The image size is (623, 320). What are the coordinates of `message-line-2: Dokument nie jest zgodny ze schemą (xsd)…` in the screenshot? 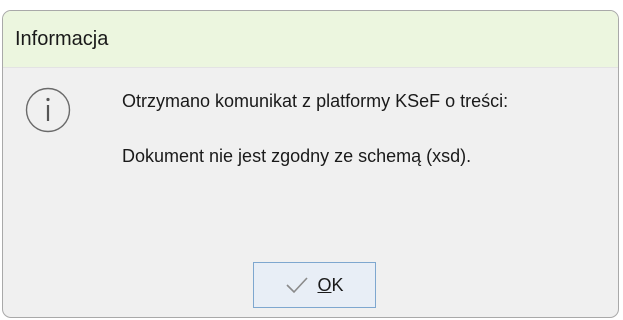 It's located at (297, 156).